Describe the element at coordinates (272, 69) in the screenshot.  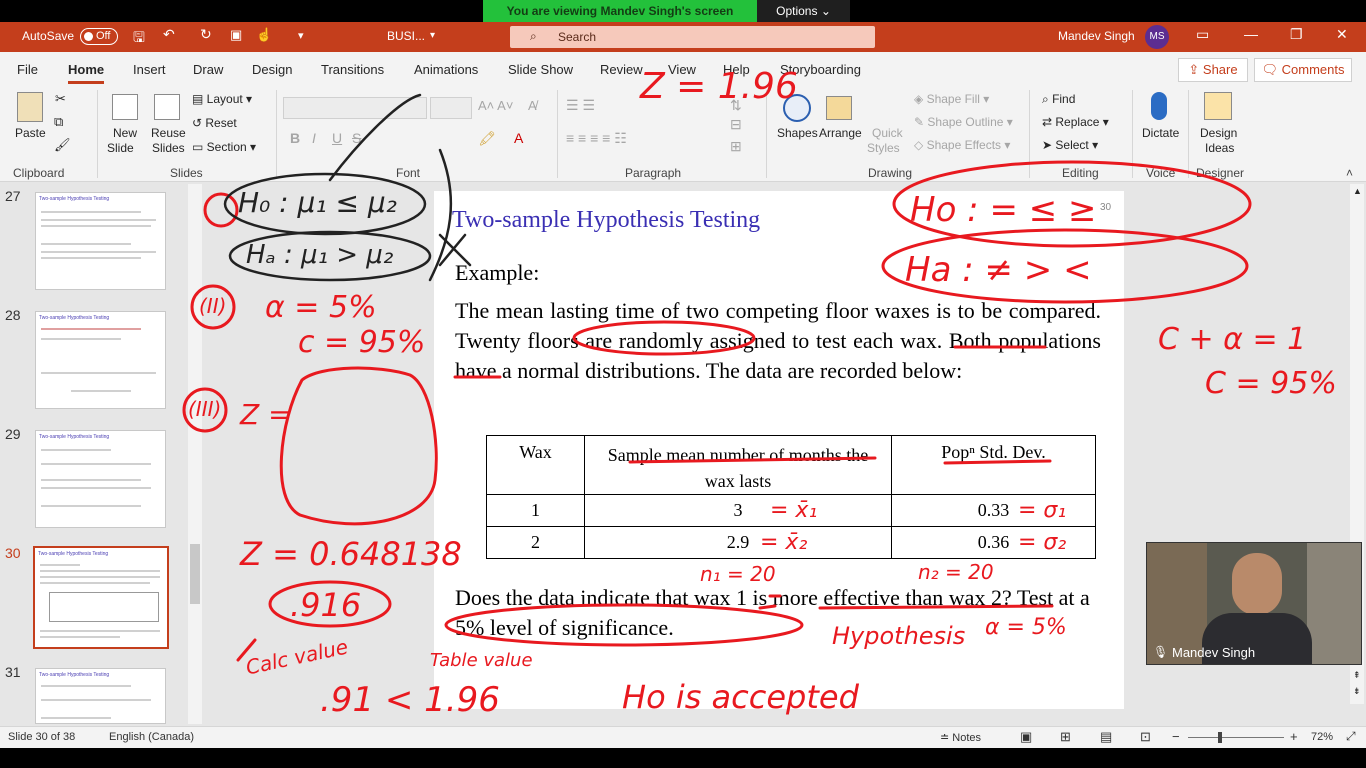
I see `tab-design: Design` at that location.